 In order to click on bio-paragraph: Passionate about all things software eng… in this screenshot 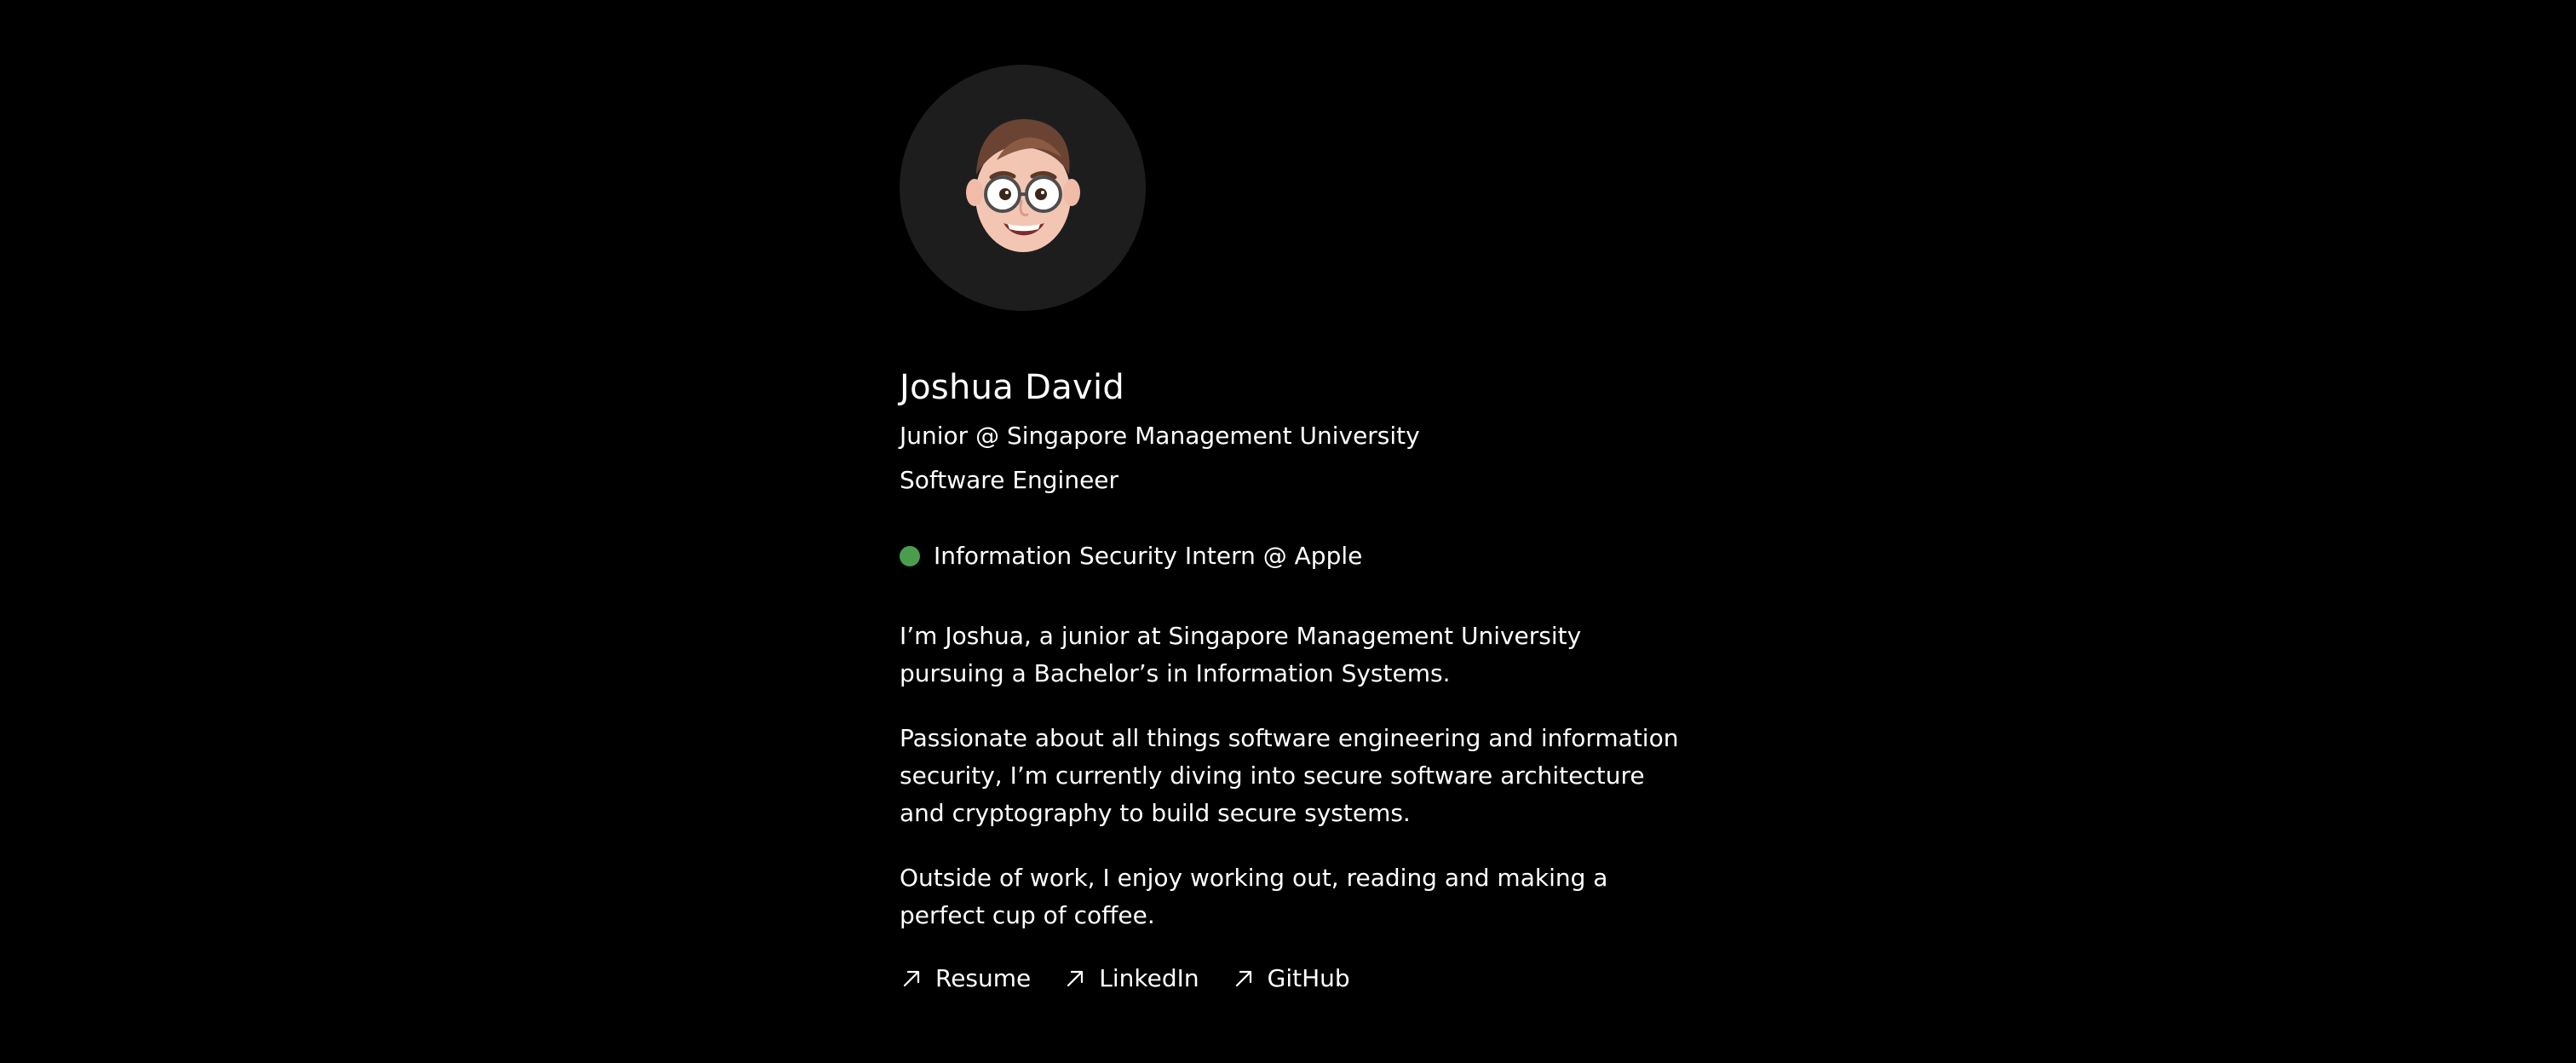, I will do `click(1289, 775)`.